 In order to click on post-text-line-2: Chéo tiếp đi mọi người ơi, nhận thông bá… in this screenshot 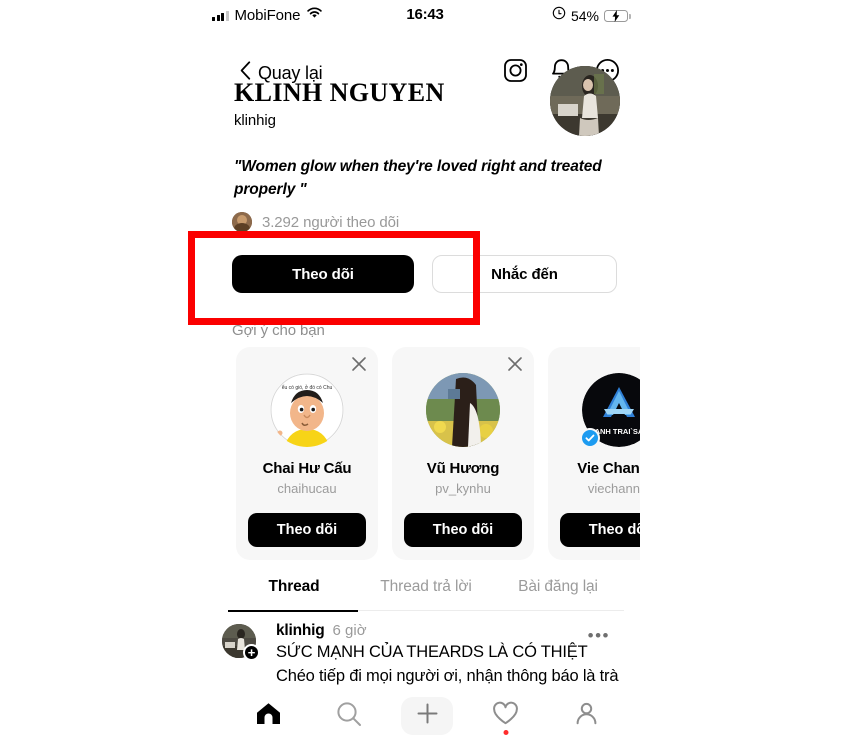, I will do `click(447, 676)`.